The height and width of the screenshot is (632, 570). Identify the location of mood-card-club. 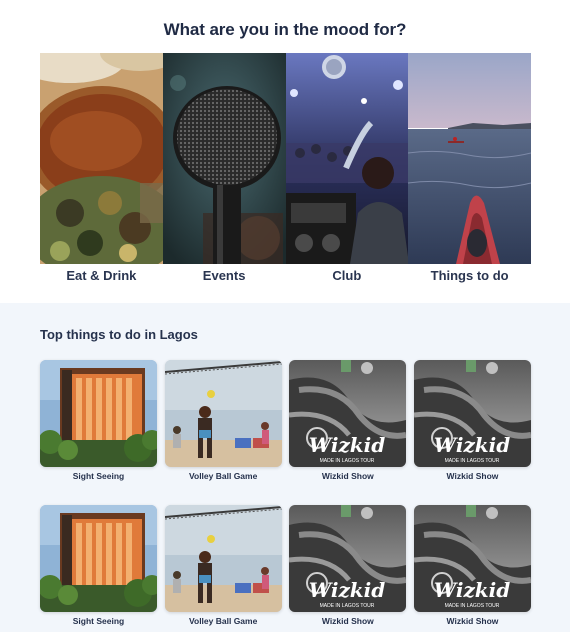
(347, 158).